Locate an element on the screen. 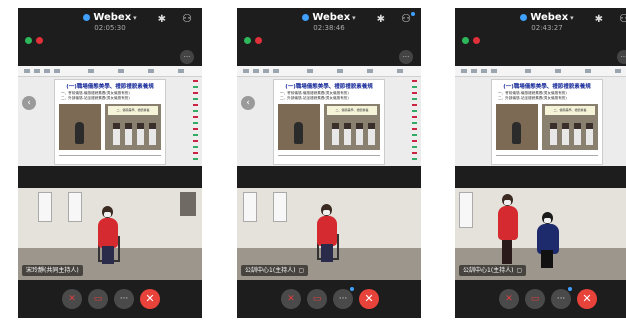 This screenshot has width=626, height=320. meeting-timer: 02:38:46 is located at coordinates (329, 28).